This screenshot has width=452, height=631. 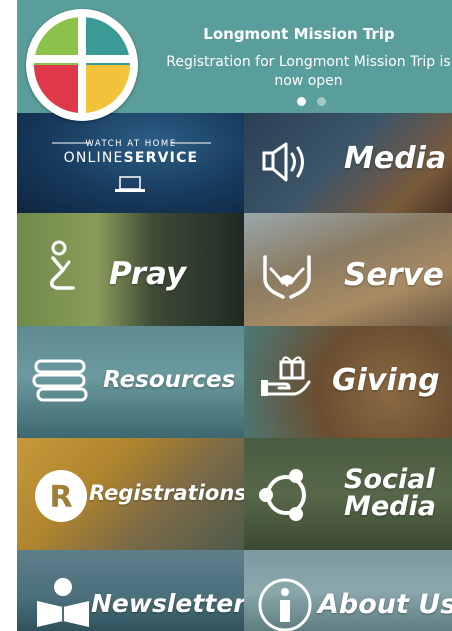 What do you see at coordinates (62, 265) in the screenshot?
I see `praying-person-icon` at bounding box center [62, 265].